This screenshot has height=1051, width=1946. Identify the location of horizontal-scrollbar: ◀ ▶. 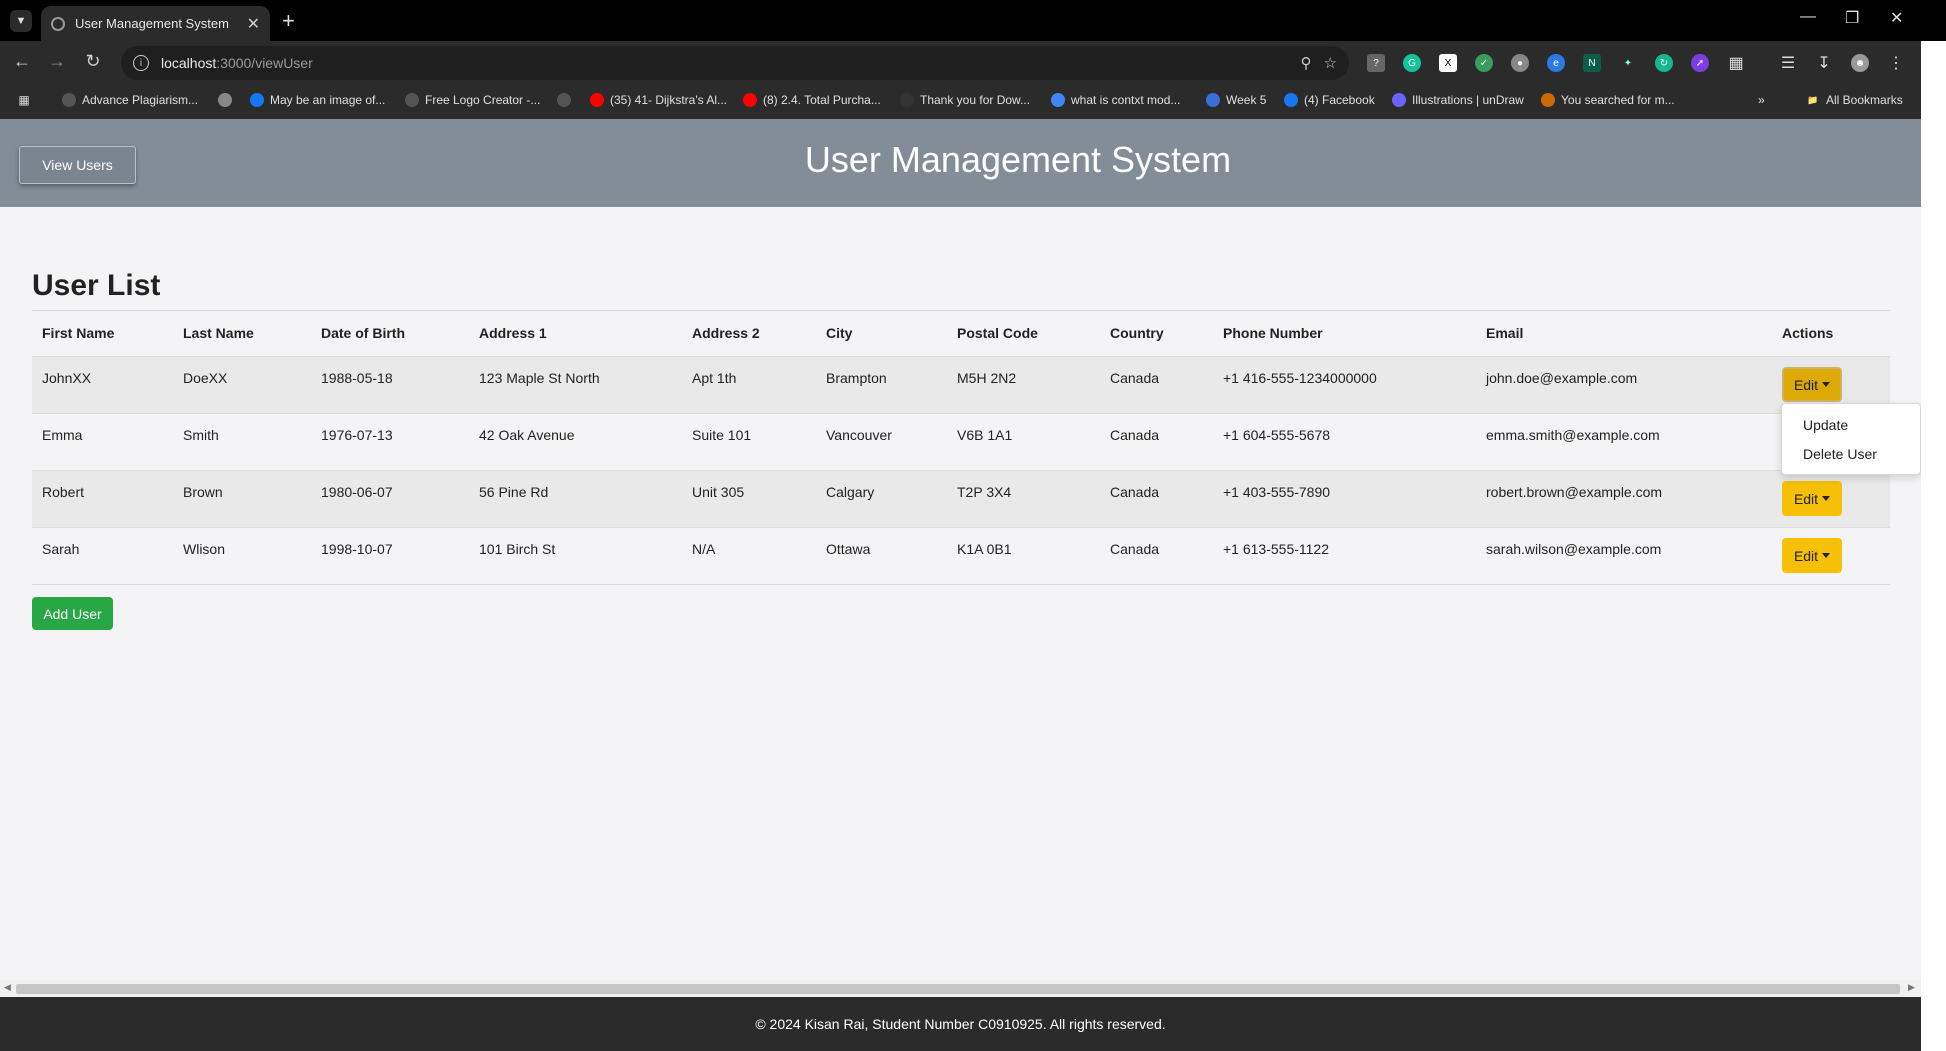
(960, 988).